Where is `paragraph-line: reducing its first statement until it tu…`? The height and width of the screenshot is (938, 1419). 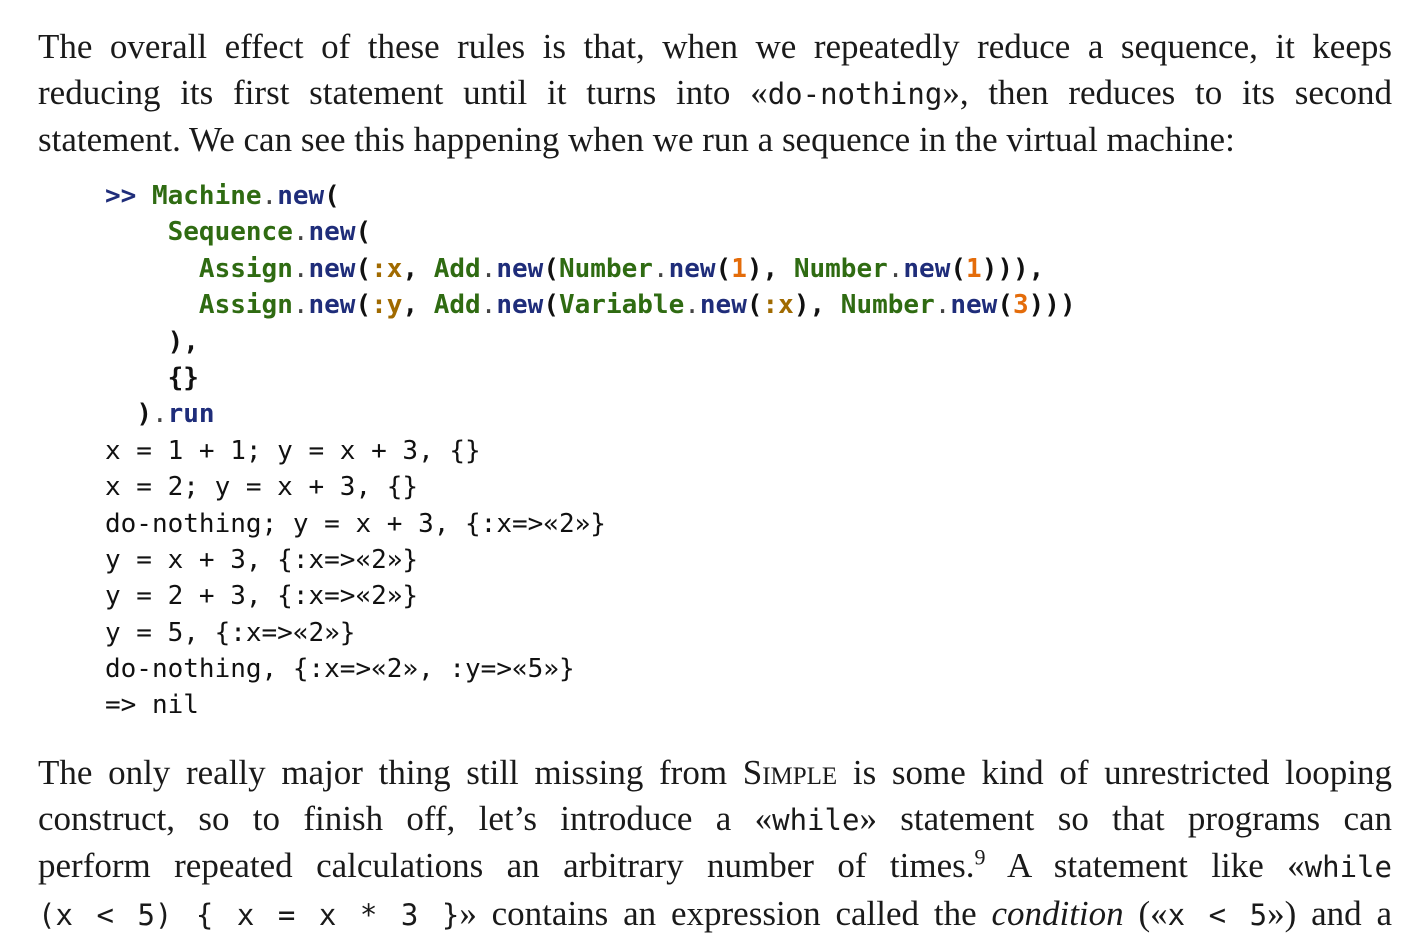 paragraph-line: reducing its first statement until it tu… is located at coordinates (715, 94).